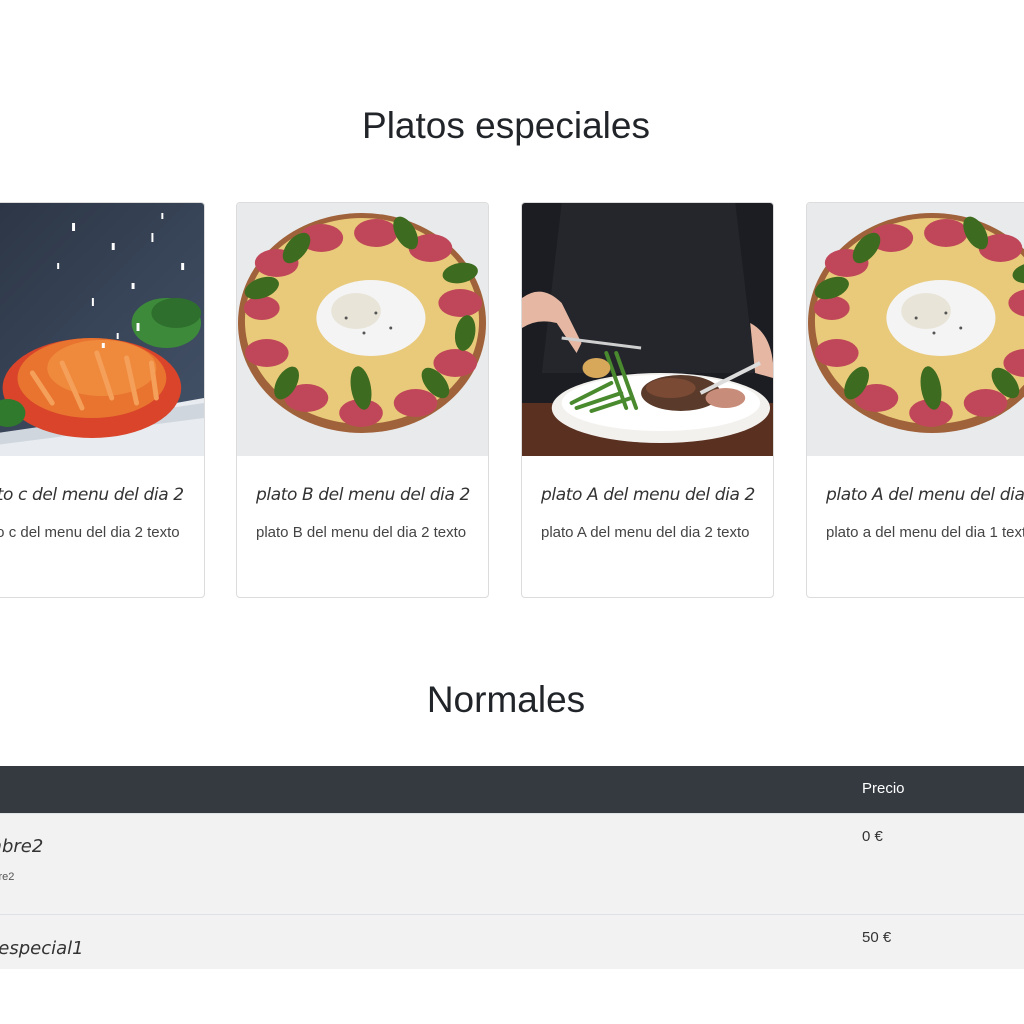  I want to click on table-header: Precio, so click(512, 789).